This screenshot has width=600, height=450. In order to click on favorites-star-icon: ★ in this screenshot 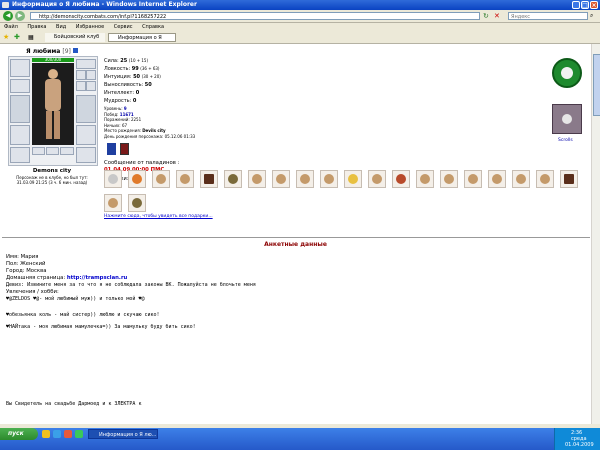, I will do `click(7, 37)`.